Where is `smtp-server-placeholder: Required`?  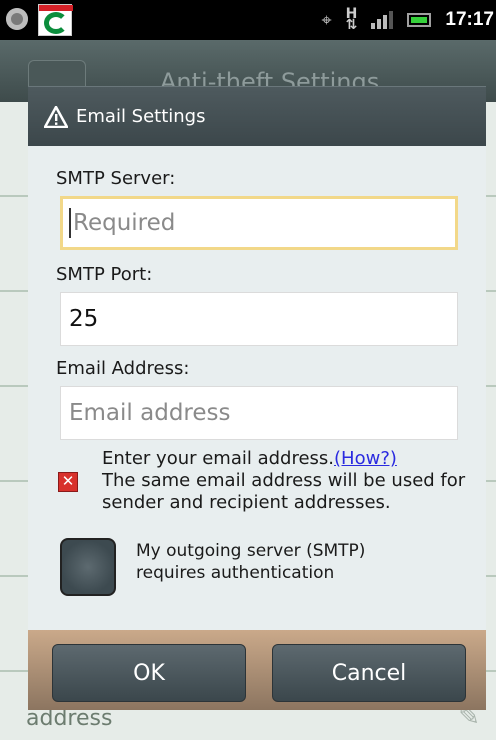
smtp-server-placeholder: Required is located at coordinates (124, 223).